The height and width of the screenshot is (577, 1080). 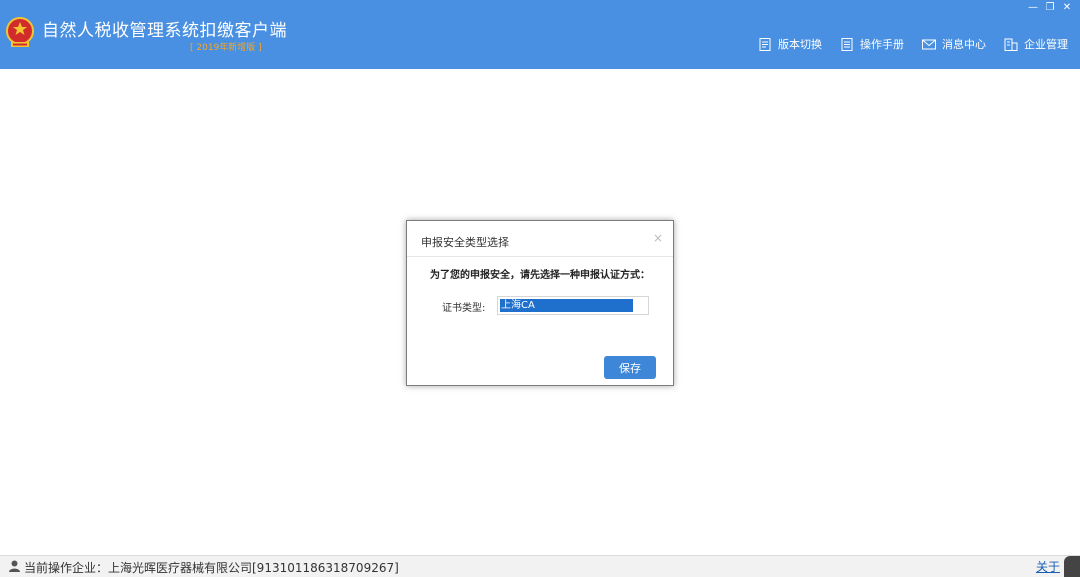 I want to click on cert-type-select: 上海CA, so click(x=573, y=305).